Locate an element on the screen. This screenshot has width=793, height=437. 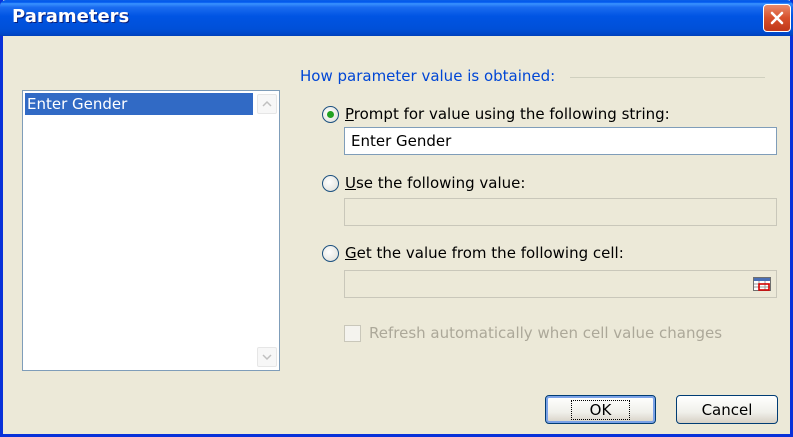
use-value-radio-option: Use the following value: is located at coordinates (423, 183).